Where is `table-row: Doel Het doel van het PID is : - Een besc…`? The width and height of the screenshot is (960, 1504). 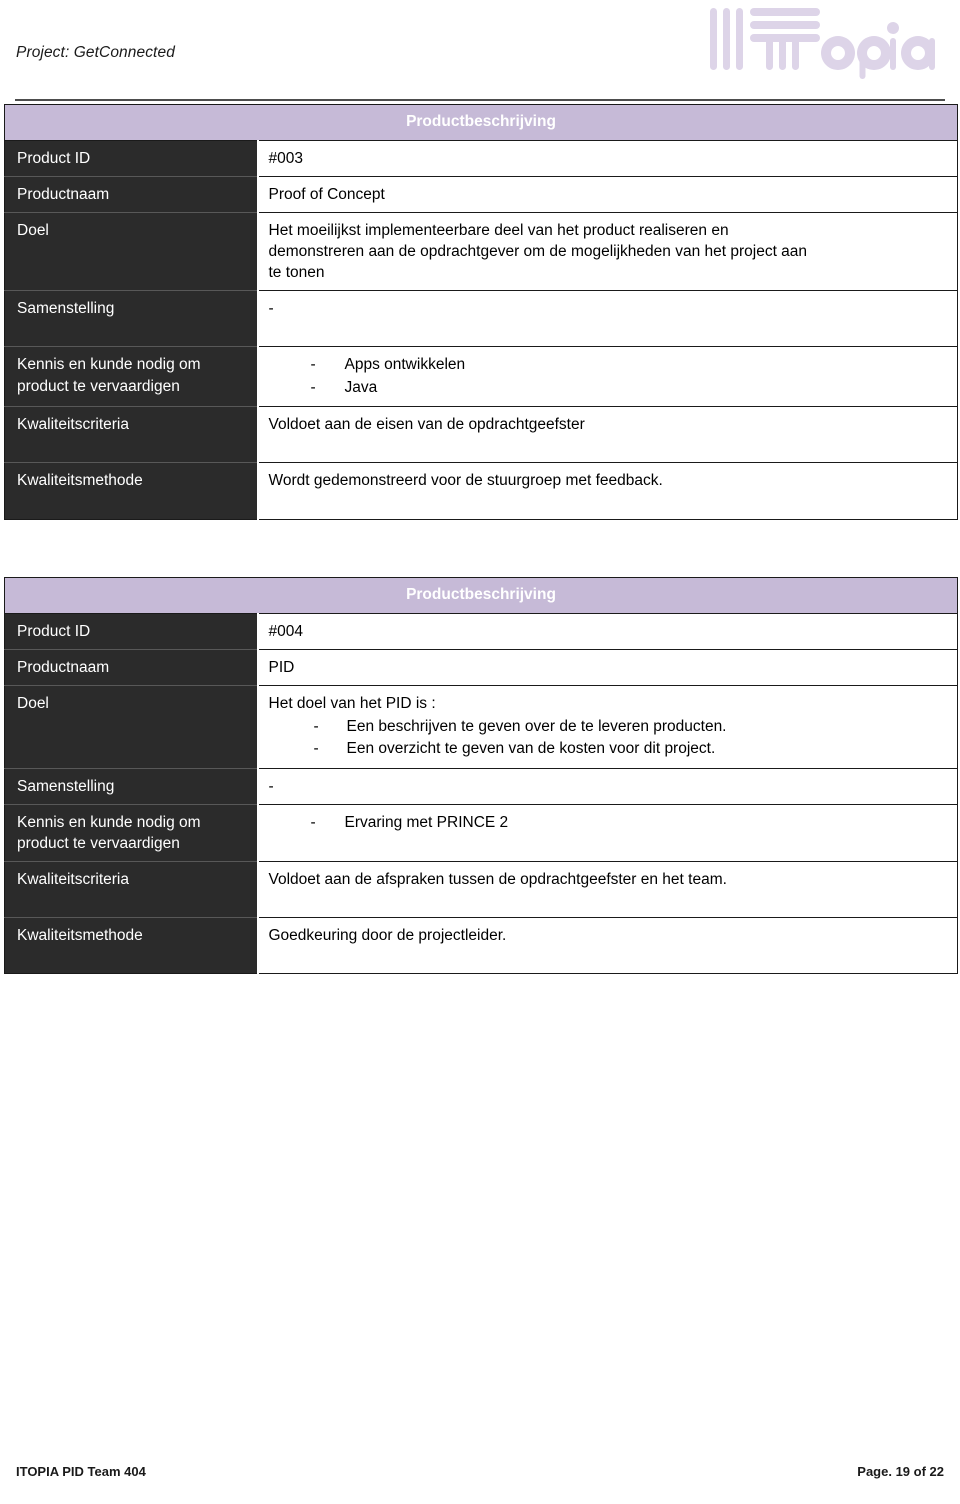 table-row: Doel Het doel van het PID is : - Een besc… is located at coordinates (481, 726).